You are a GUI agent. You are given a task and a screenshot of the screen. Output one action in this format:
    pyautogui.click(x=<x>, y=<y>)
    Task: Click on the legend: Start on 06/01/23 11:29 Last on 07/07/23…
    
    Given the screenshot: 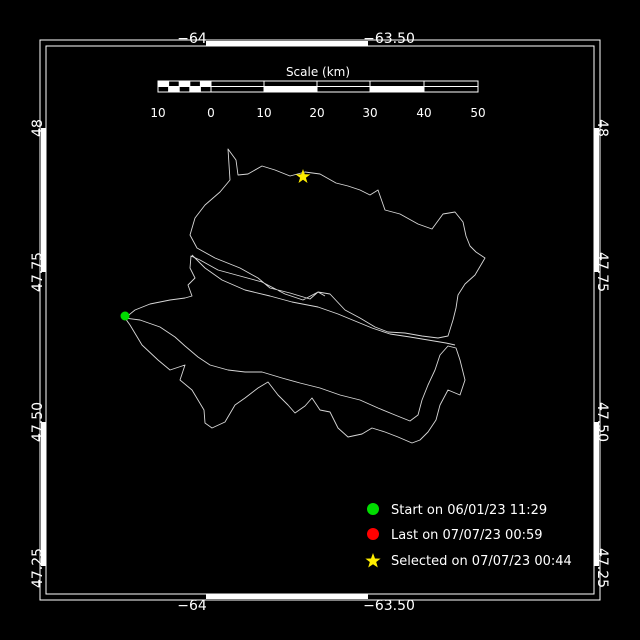 What is the action you would take?
    pyautogui.click(x=468, y=536)
    